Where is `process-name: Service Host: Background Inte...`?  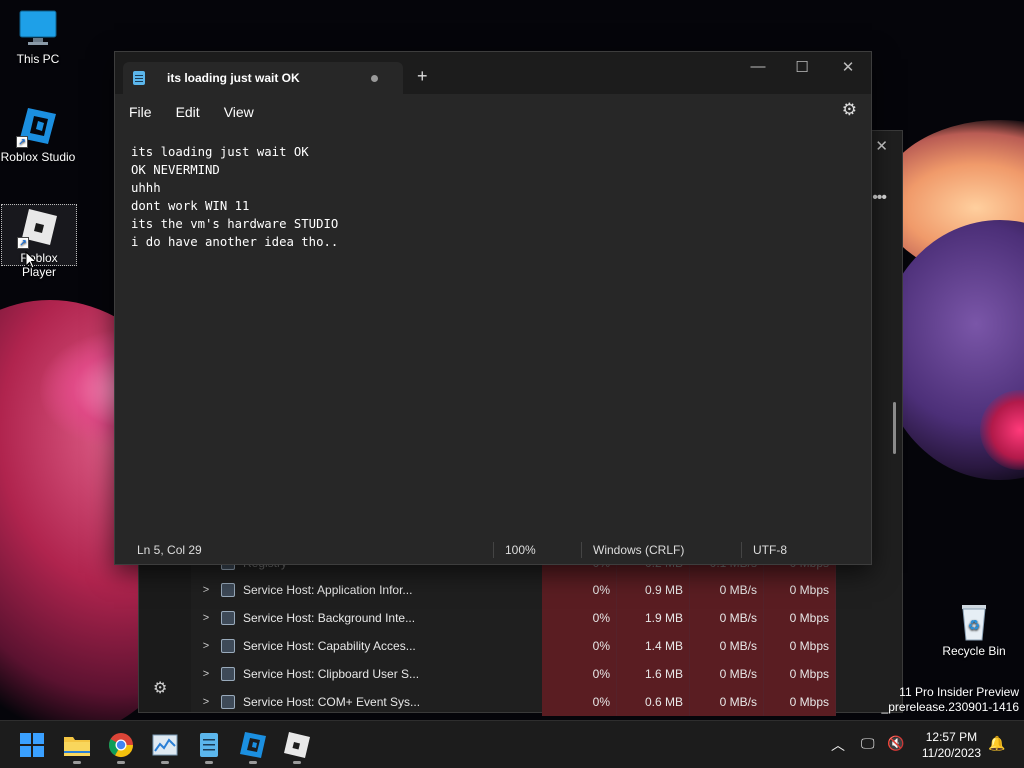 process-name: Service Host: Background Inte... is located at coordinates (329, 618).